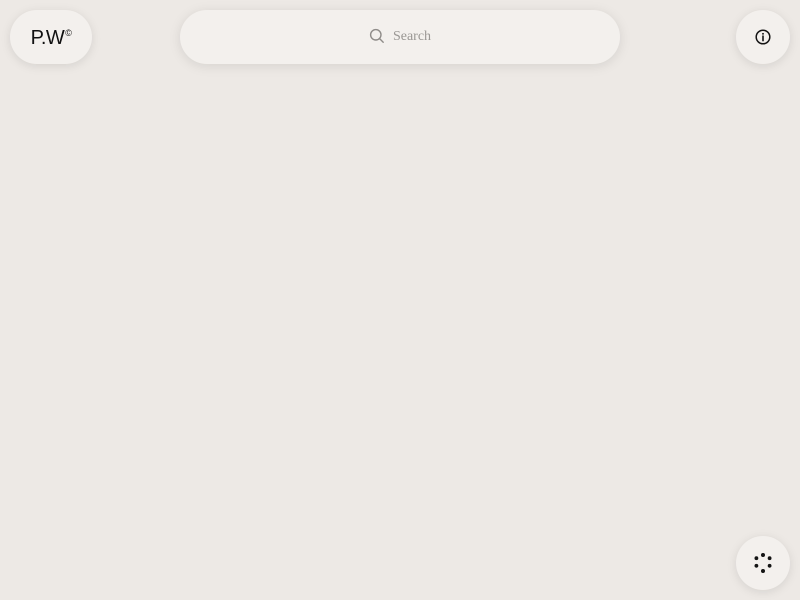  I want to click on loader-button, so click(763, 563).